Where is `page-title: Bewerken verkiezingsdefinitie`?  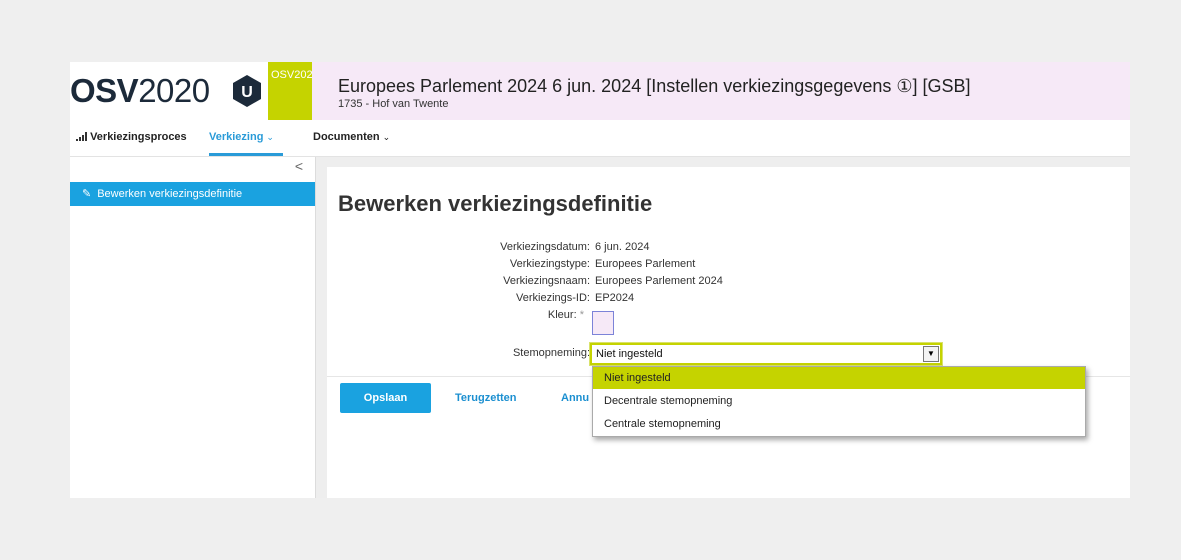 page-title: Bewerken verkiezingsdefinitie is located at coordinates (495, 203).